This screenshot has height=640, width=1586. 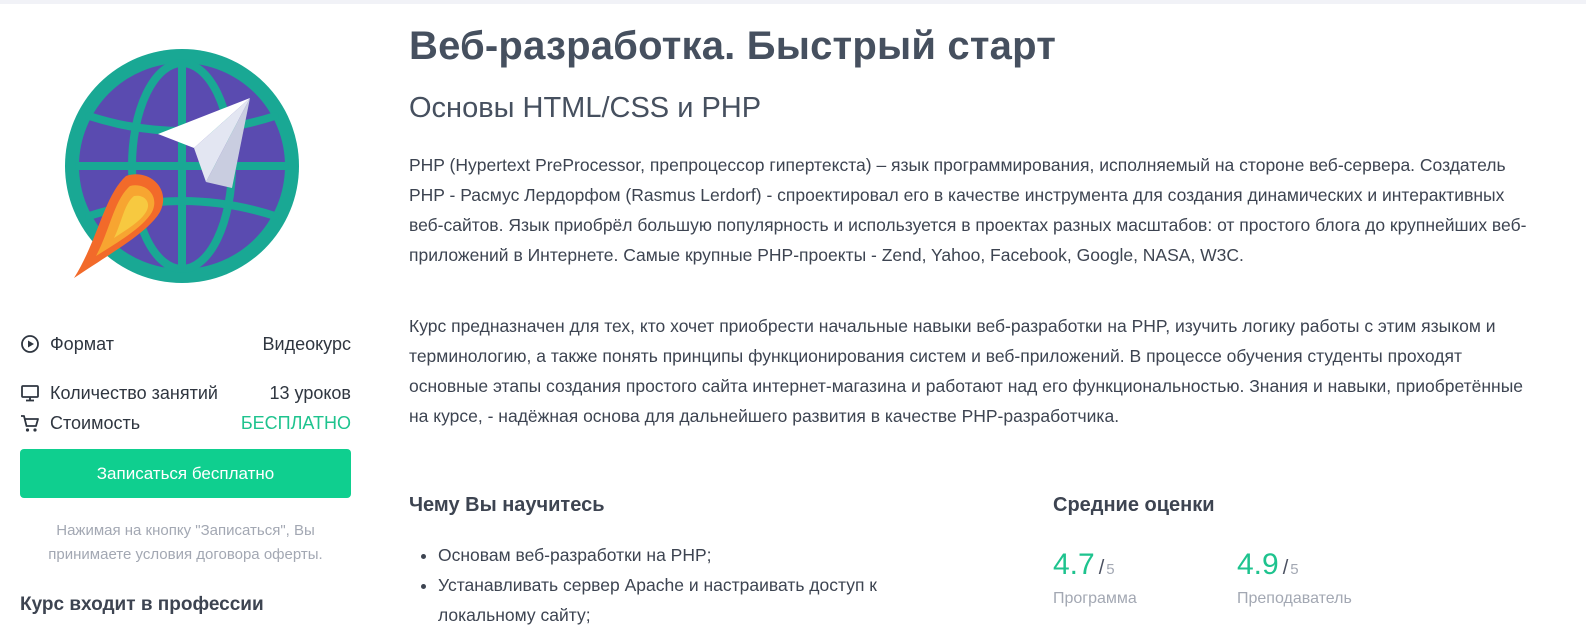 I want to click on ratings-heading: Средние оценки, so click(x=1134, y=505).